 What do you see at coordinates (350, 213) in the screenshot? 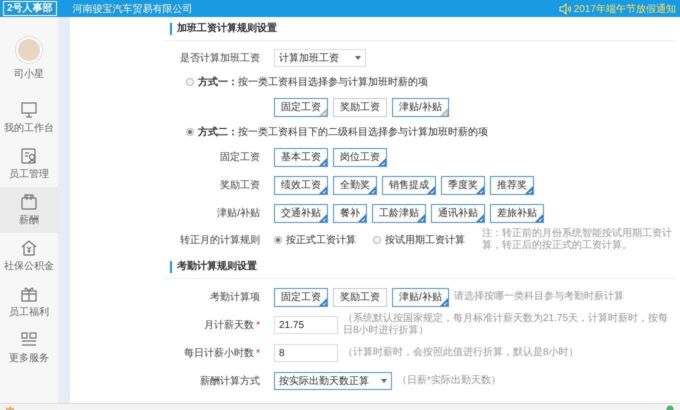
I see `option-chip: 餐补` at bounding box center [350, 213].